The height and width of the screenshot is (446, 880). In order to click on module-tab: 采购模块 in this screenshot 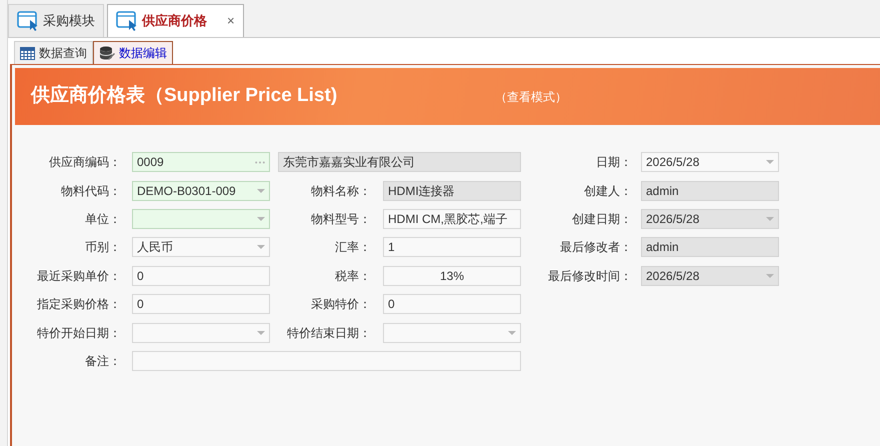, I will do `click(56, 20)`.